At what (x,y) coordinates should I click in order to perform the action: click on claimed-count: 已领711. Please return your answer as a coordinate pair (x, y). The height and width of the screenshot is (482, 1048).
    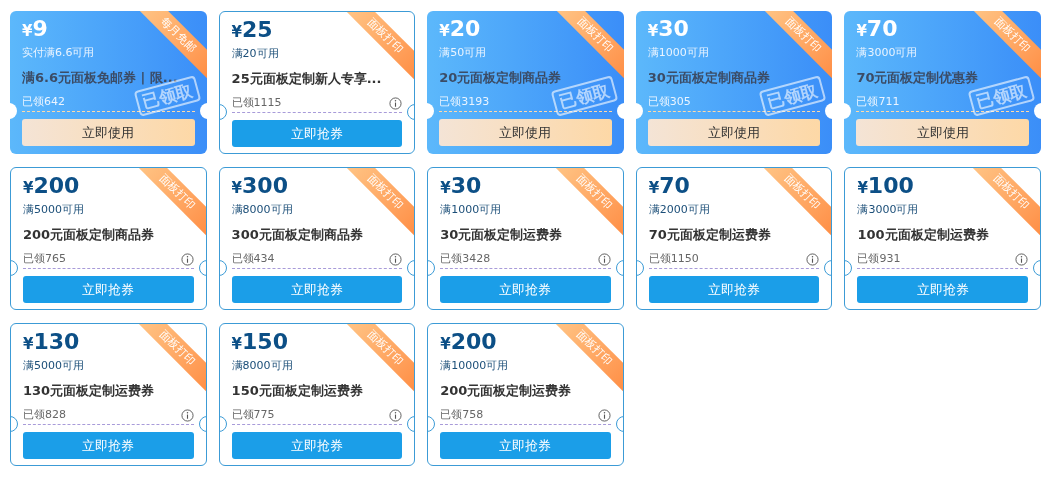
    Looking at the image, I should click on (878, 102).